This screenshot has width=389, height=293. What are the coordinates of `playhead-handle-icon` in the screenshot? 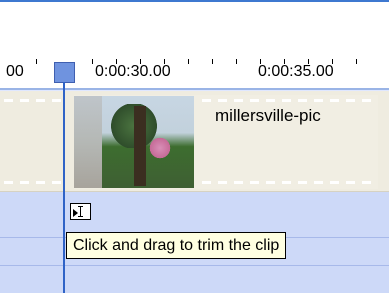 It's located at (64, 72).